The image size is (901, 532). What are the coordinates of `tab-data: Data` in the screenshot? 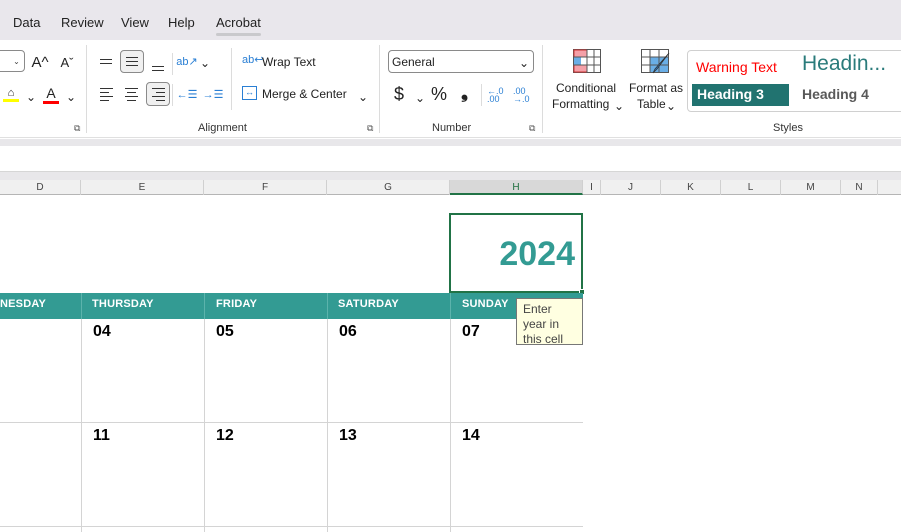 It's located at (26, 22).